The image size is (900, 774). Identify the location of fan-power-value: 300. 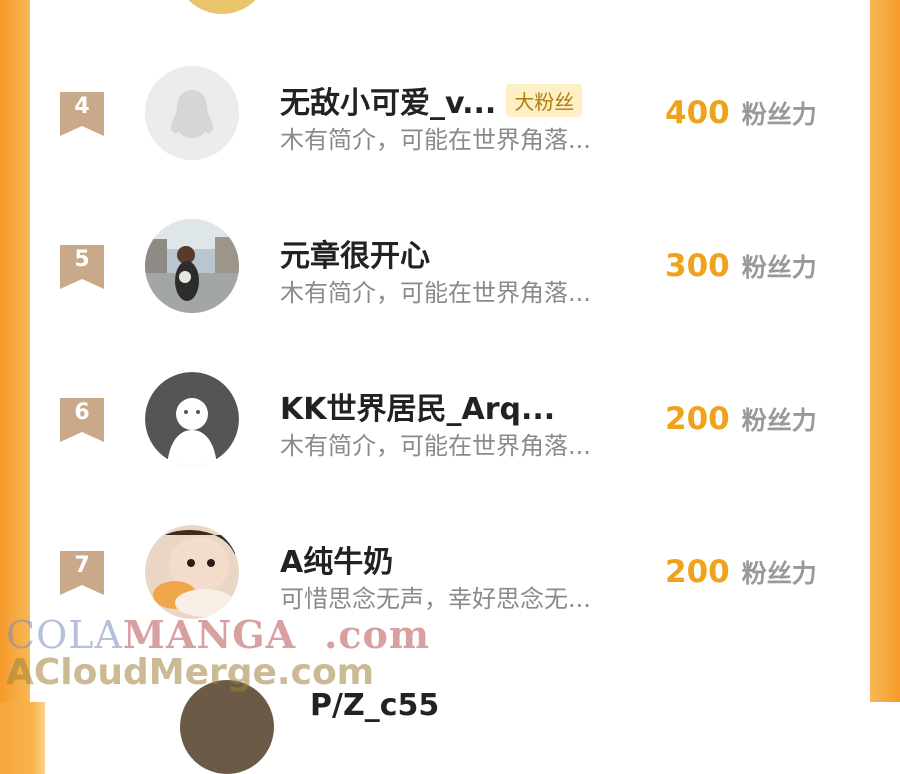
(697, 266).